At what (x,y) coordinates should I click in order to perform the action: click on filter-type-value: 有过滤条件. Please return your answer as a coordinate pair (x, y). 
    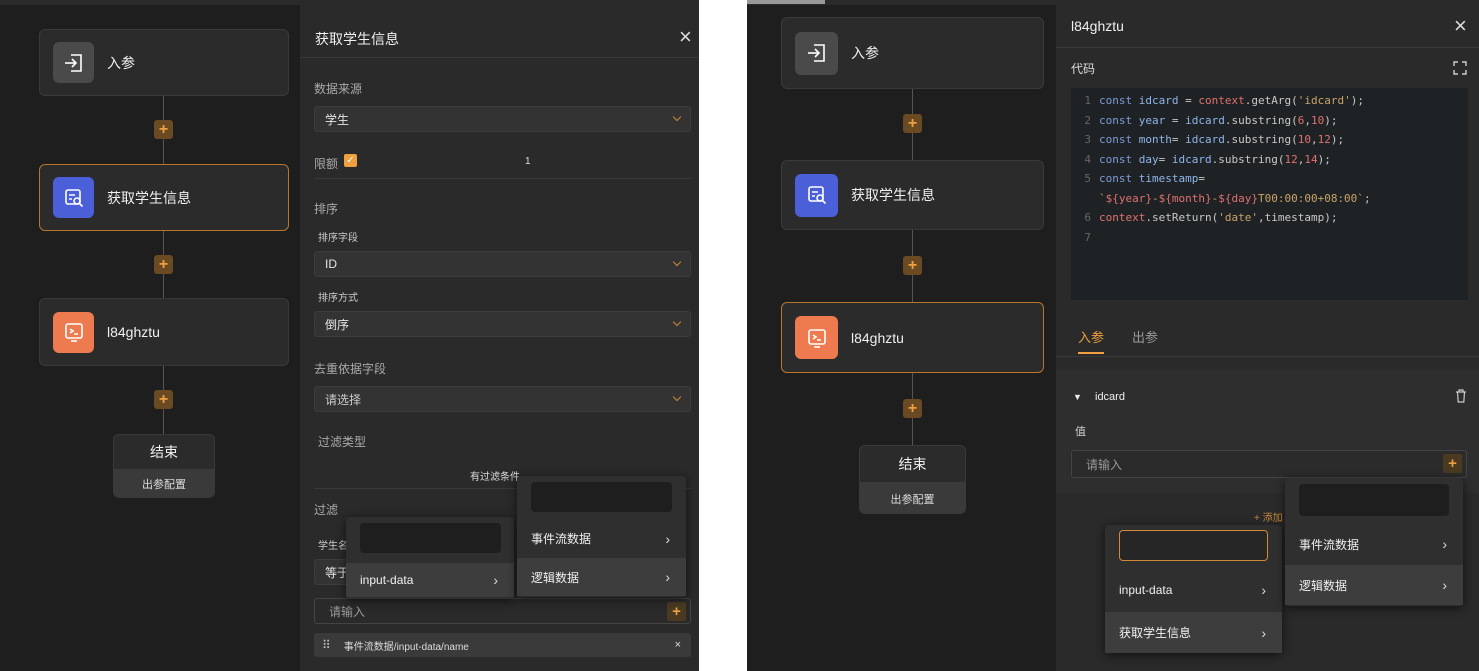
    Looking at the image, I should click on (495, 475).